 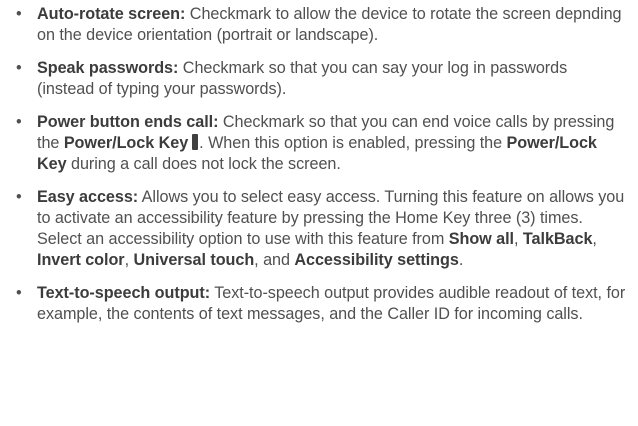 What do you see at coordinates (461, 260) in the screenshot?
I see `period: .` at bounding box center [461, 260].